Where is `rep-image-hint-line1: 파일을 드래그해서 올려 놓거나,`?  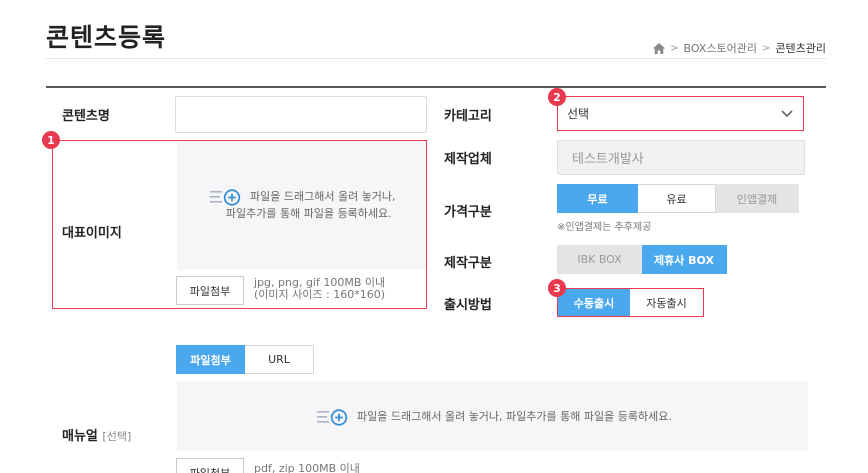 rep-image-hint-line1: 파일을 드래그해서 올려 놓거나, is located at coordinates (323, 196).